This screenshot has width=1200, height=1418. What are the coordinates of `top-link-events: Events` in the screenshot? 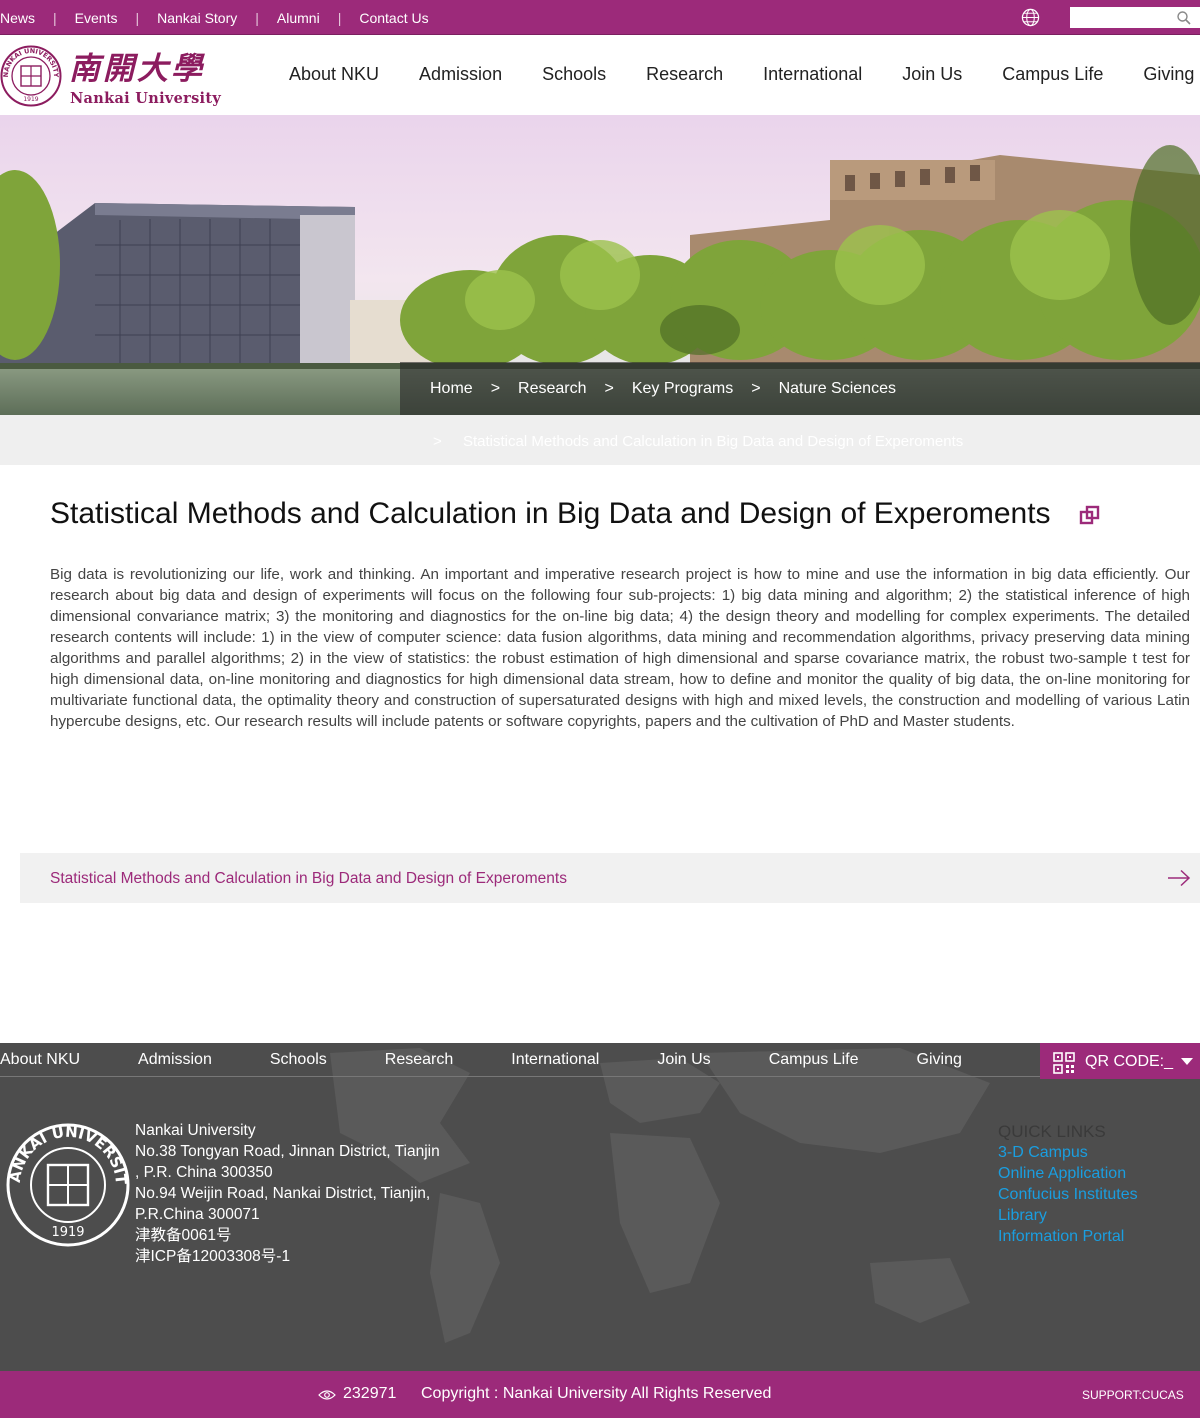 It's located at (96, 18).